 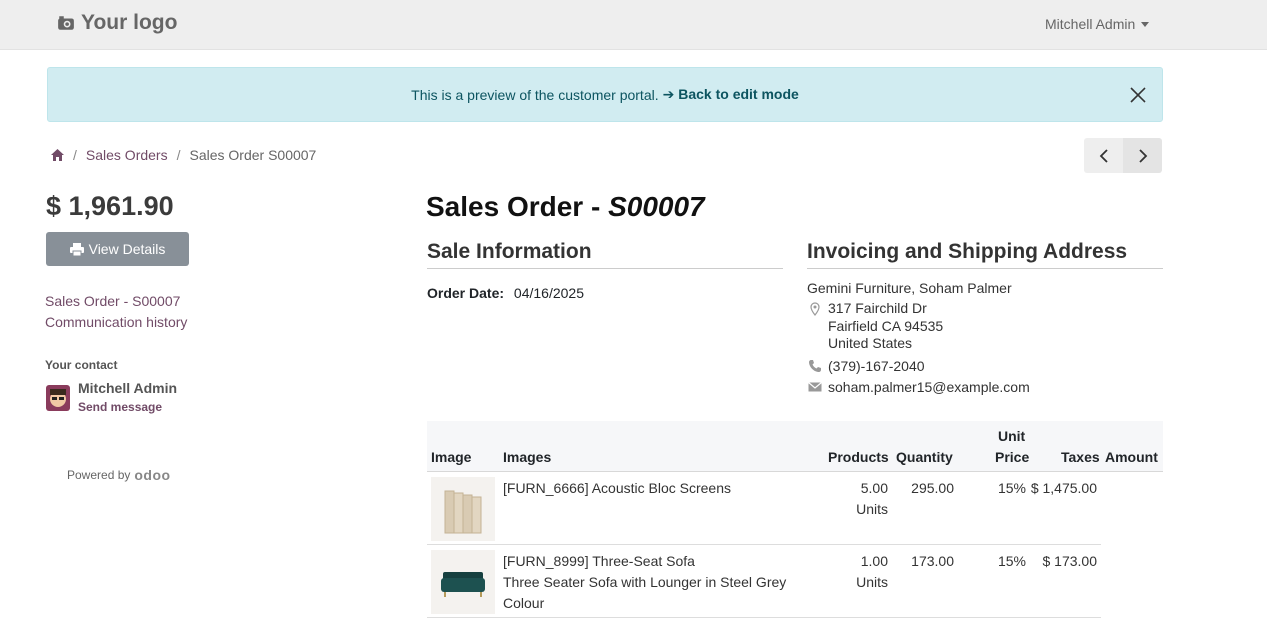 I want to click on record-pager, so click(x=1123, y=155).